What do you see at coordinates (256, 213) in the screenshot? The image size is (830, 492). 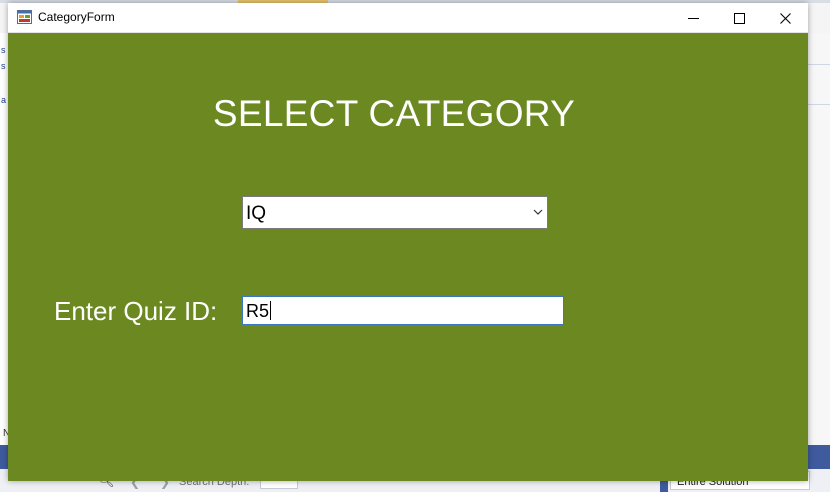 I see `category-selected-value: IQ` at bounding box center [256, 213].